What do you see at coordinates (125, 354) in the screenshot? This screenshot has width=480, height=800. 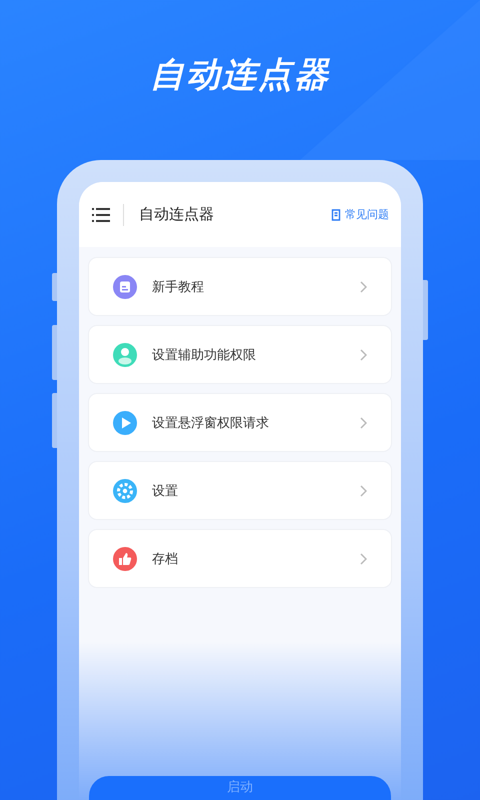 I see `person-icon` at bounding box center [125, 354].